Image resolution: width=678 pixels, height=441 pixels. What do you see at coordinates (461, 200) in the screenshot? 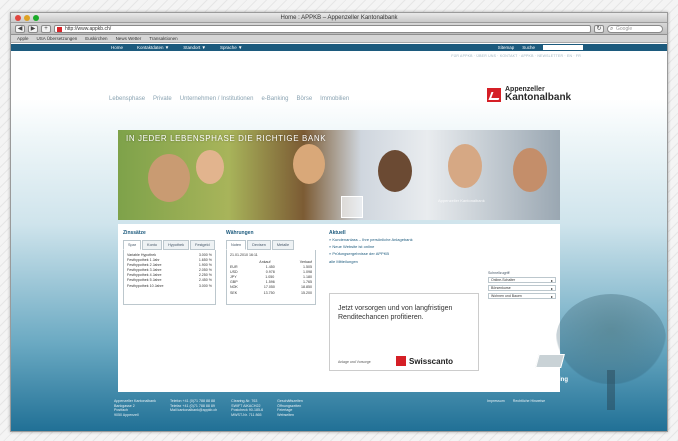
I see `hero-caption: Appenzeller Kantonalbank` at bounding box center [461, 200].